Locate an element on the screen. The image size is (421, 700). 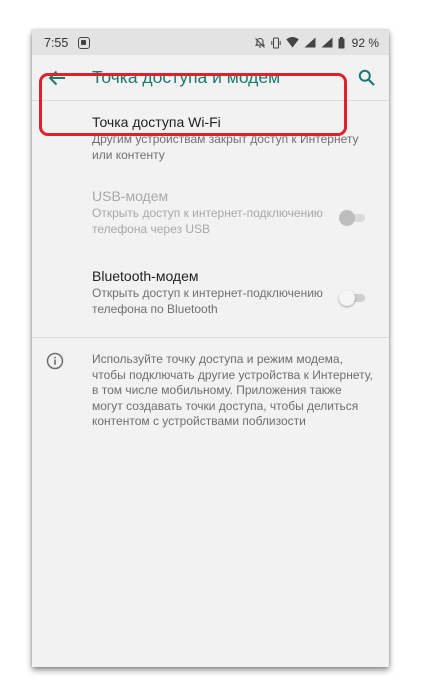
usb-tethering-switch is located at coordinates (353, 218).